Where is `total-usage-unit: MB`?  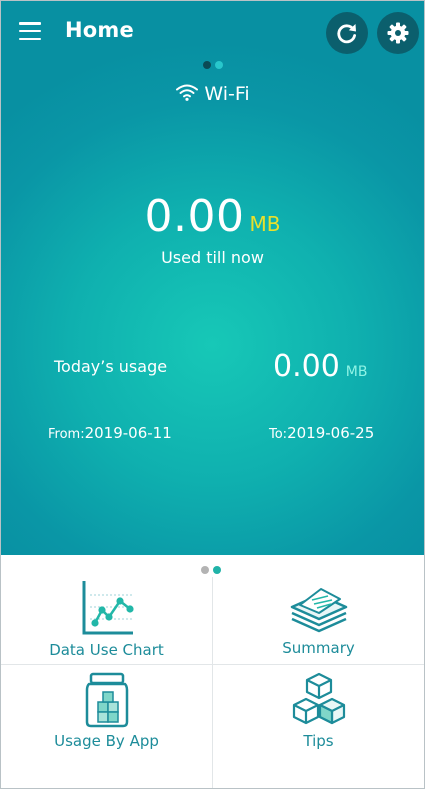 total-usage-unit: MB is located at coordinates (265, 224).